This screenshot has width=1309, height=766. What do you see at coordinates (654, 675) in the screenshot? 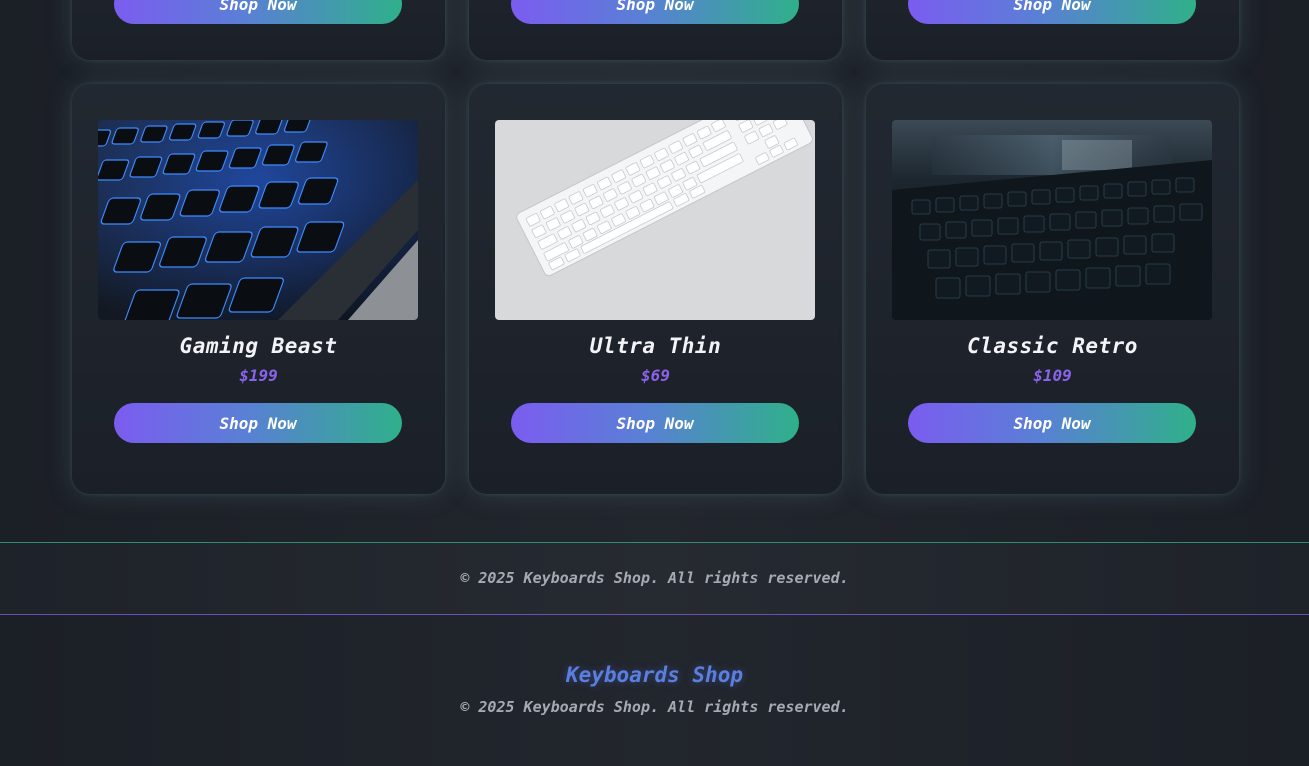
I see `footer-brand: Keyboards Shop` at bounding box center [654, 675].